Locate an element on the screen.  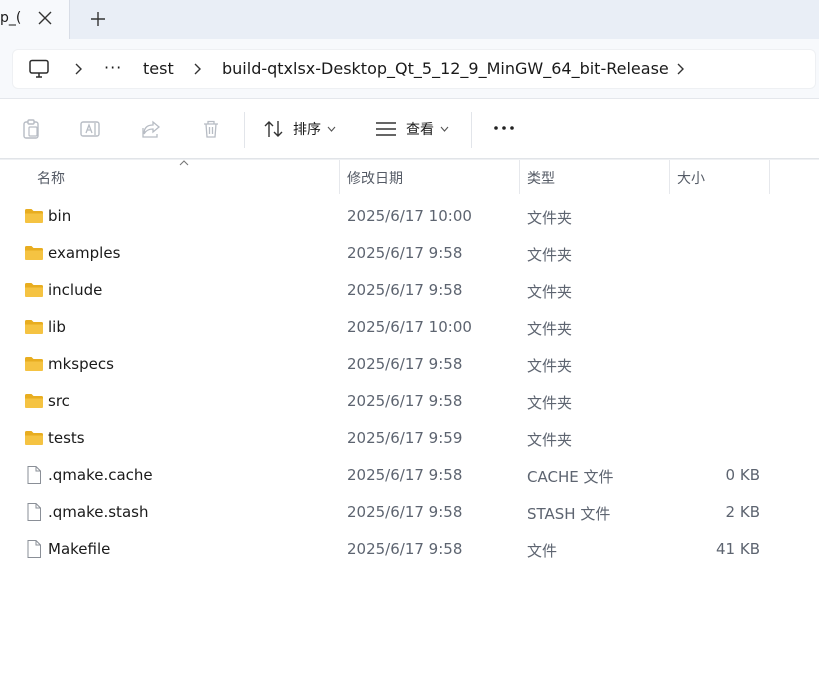
paste-icon is located at coordinates (31, 129).